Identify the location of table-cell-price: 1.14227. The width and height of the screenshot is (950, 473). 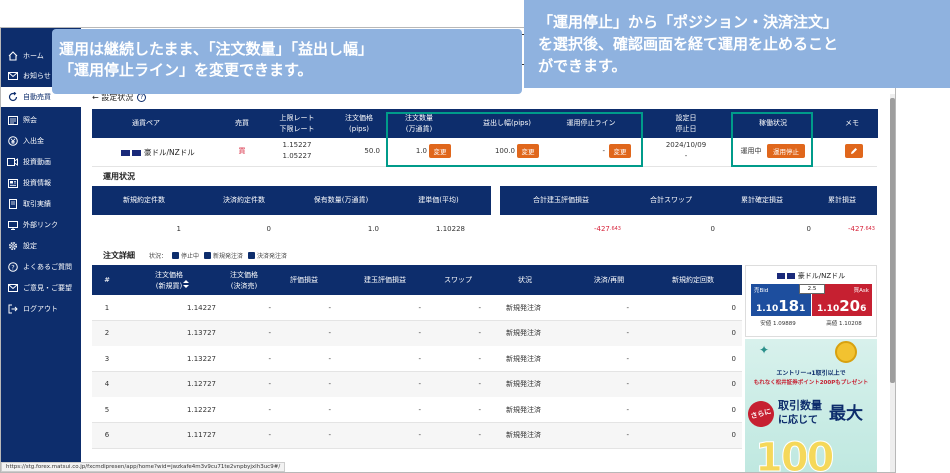
(201, 307).